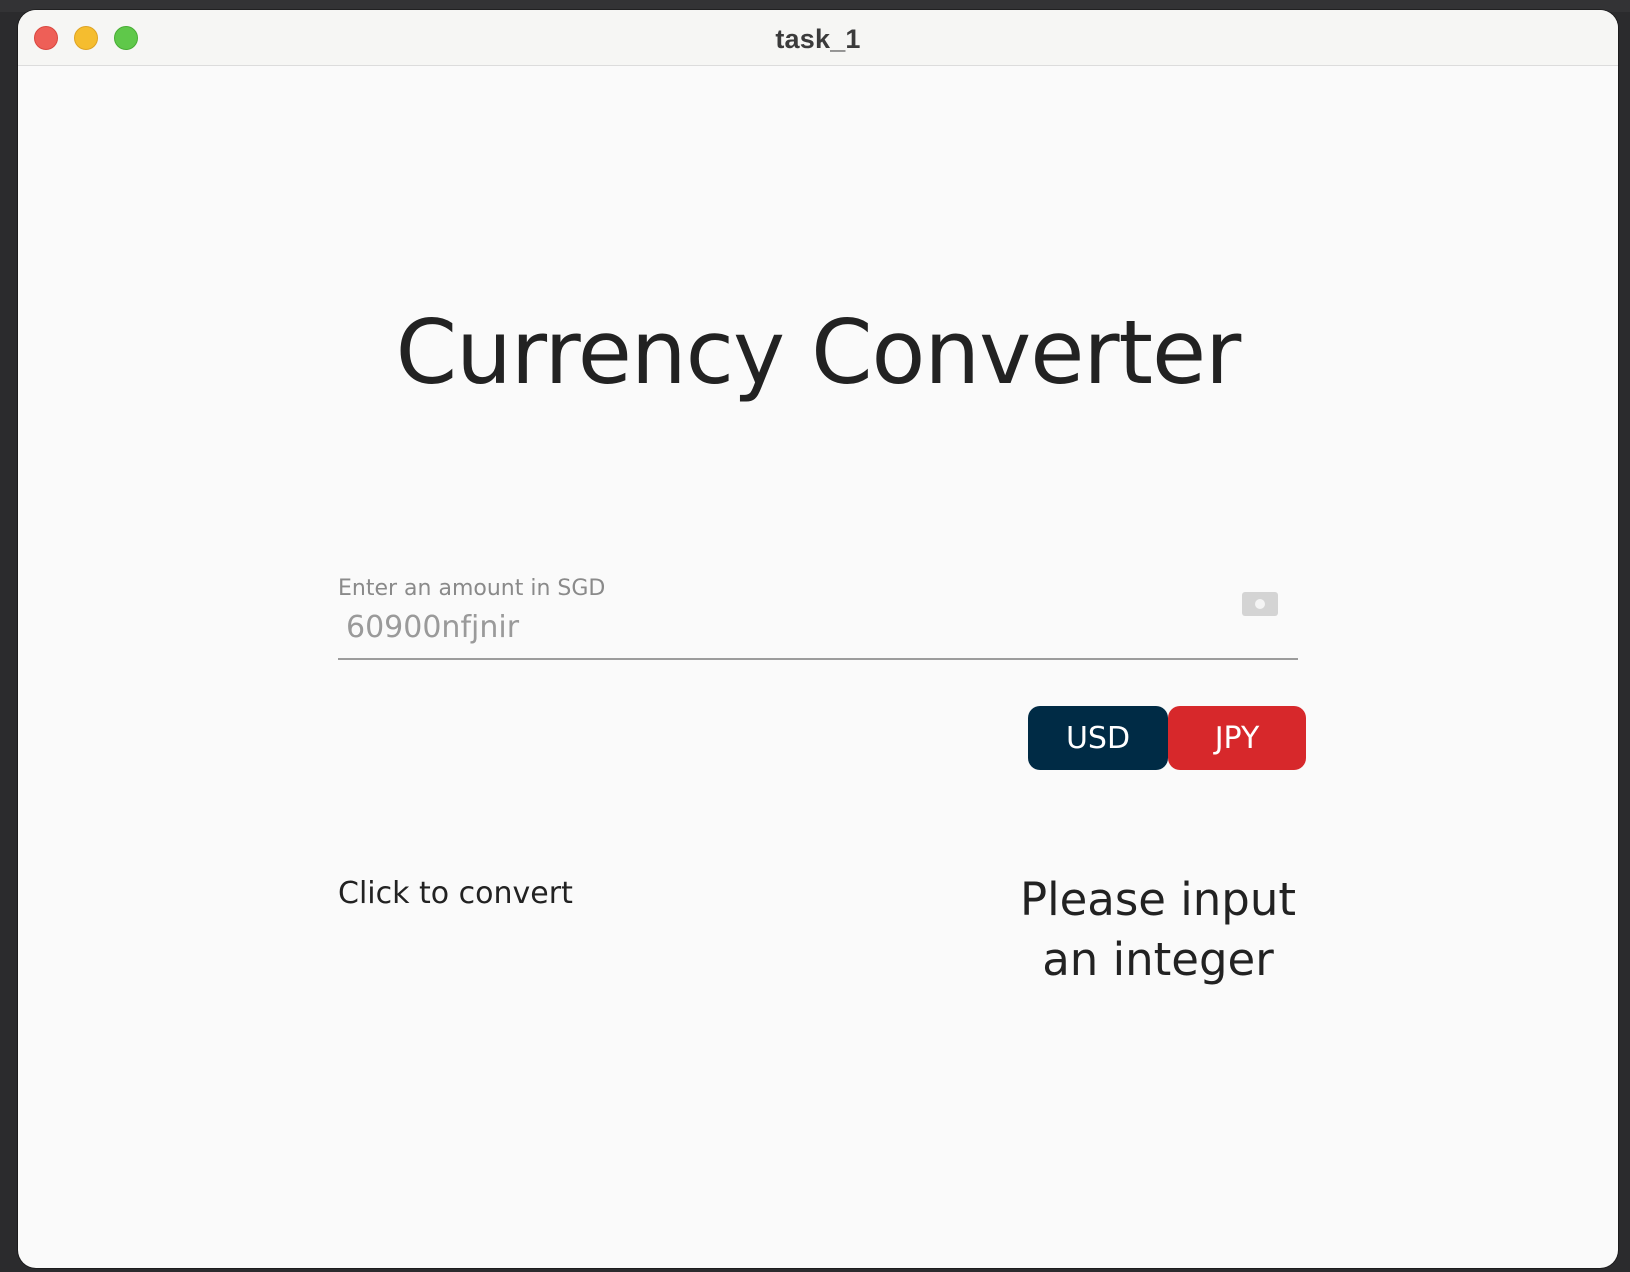  I want to click on result-line-2: an integer, so click(1158, 959).